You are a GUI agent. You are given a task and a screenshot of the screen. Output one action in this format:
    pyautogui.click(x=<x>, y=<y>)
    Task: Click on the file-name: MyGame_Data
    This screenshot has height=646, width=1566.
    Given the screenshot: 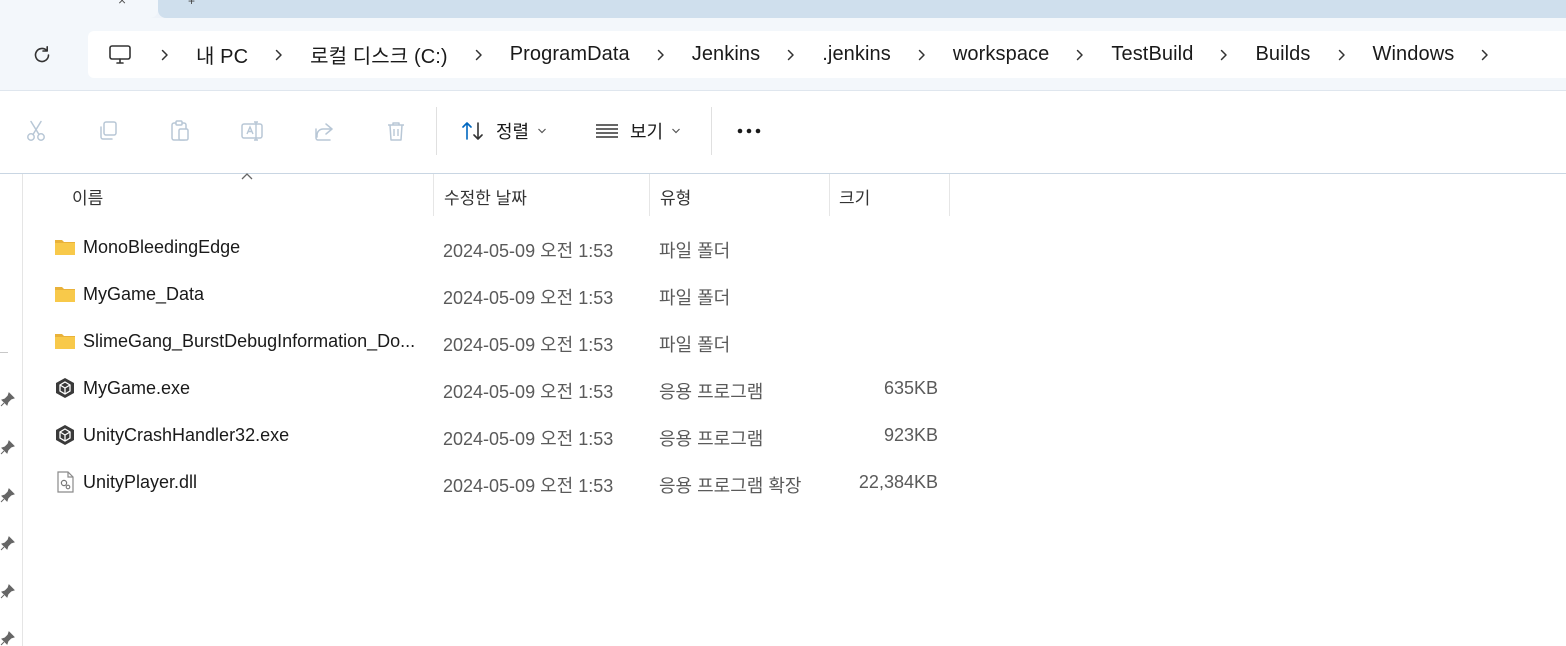 What is the action you would take?
    pyautogui.click(x=144, y=294)
    